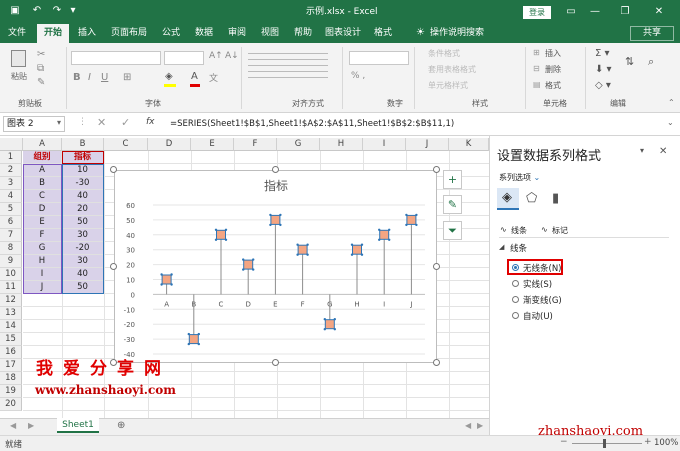 The width and height of the screenshot is (680, 451). I want to click on table-format-button: 套用表格格式, so click(452, 69).